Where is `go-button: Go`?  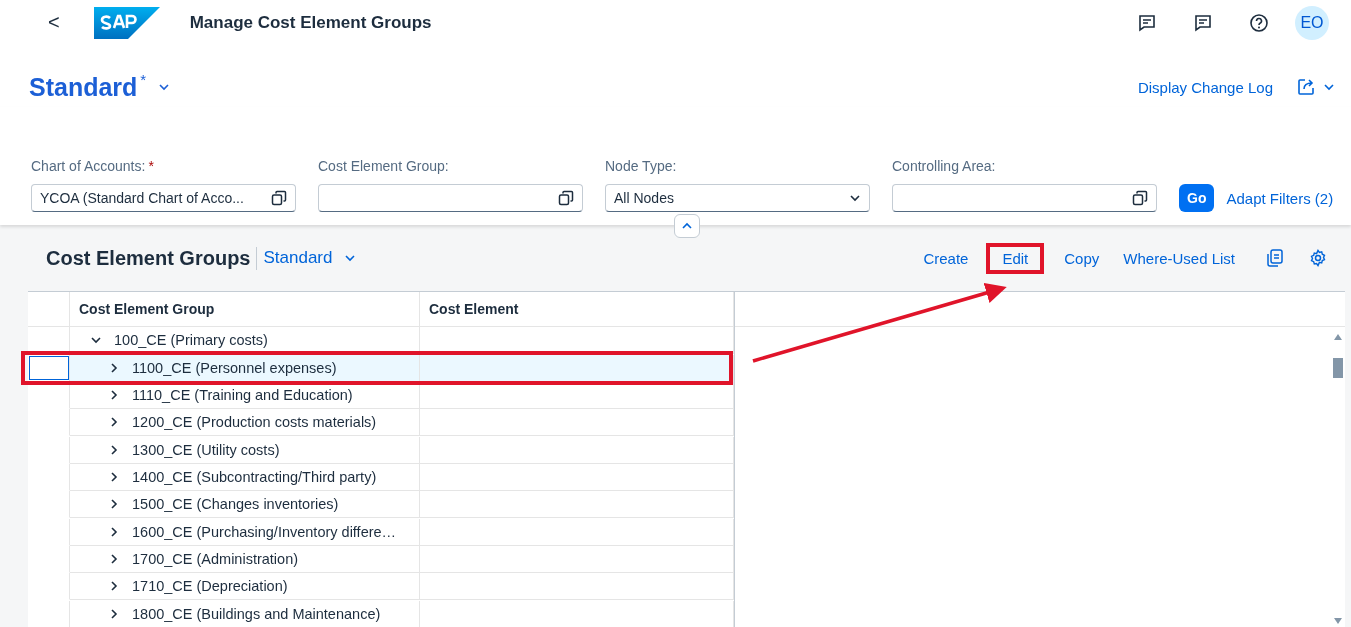
go-button: Go is located at coordinates (1197, 198).